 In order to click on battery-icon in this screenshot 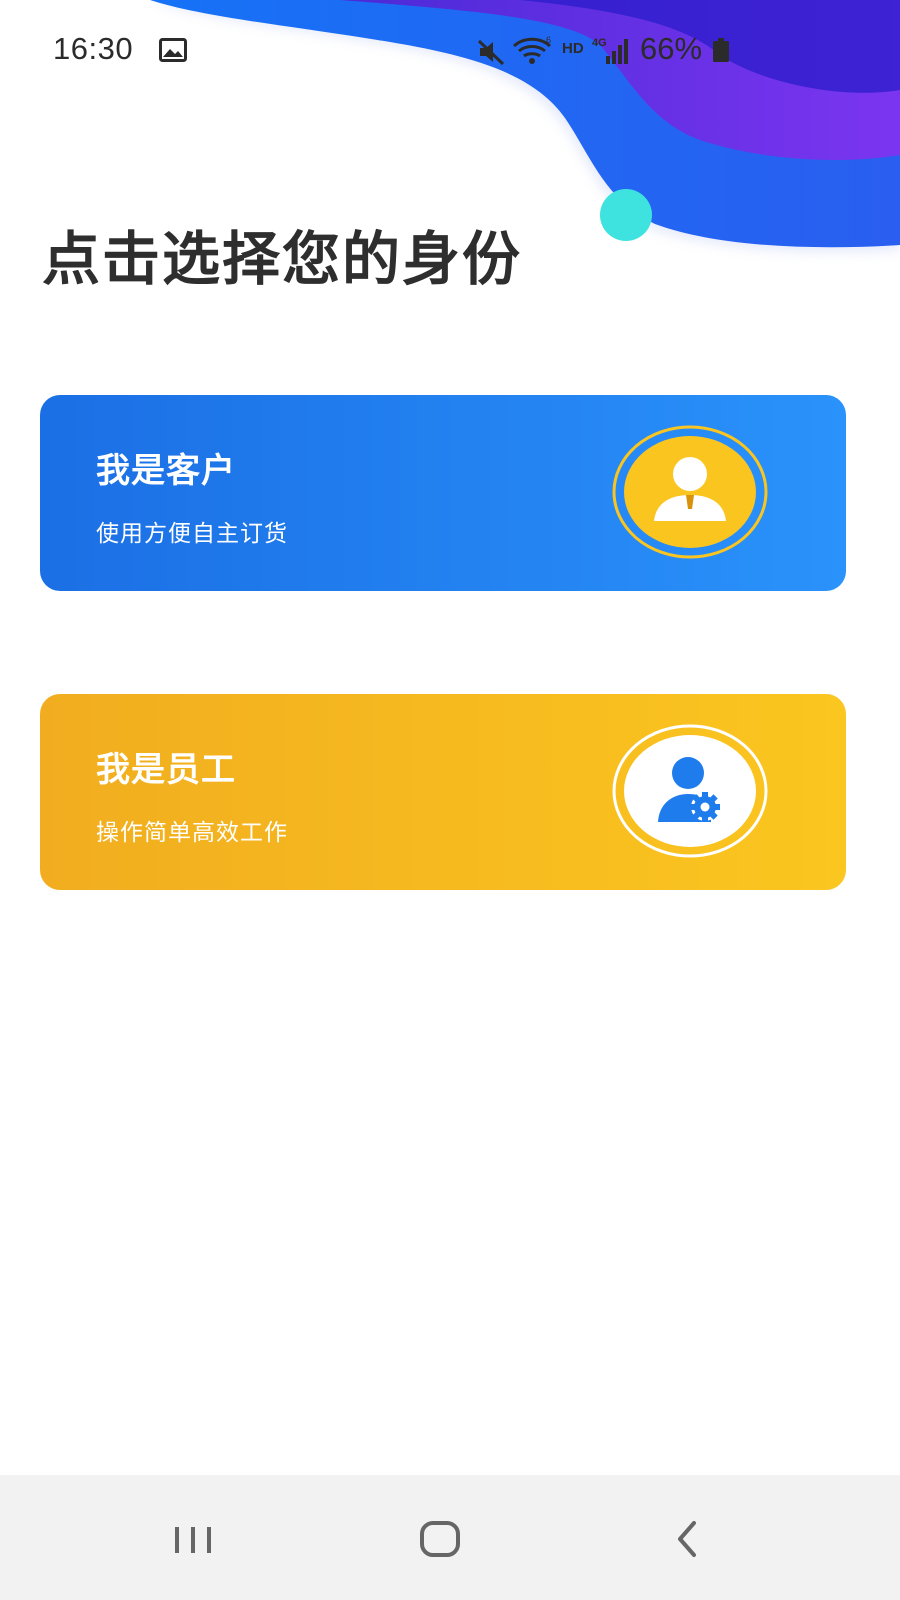, I will do `click(721, 50)`.